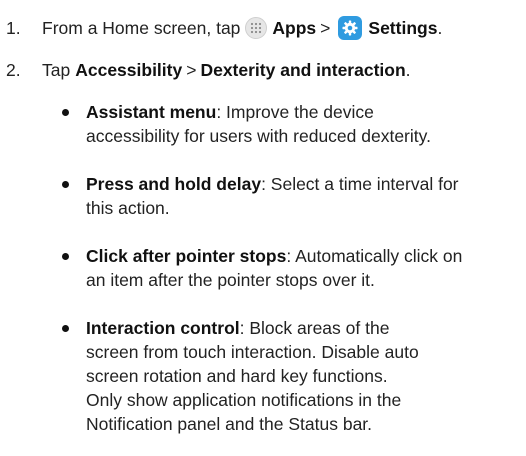  What do you see at coordinates (303, 70) in the screenshot?
I see `dexterity-interaction-label: Dexterity and interaction` at bounding box center [303, 70].